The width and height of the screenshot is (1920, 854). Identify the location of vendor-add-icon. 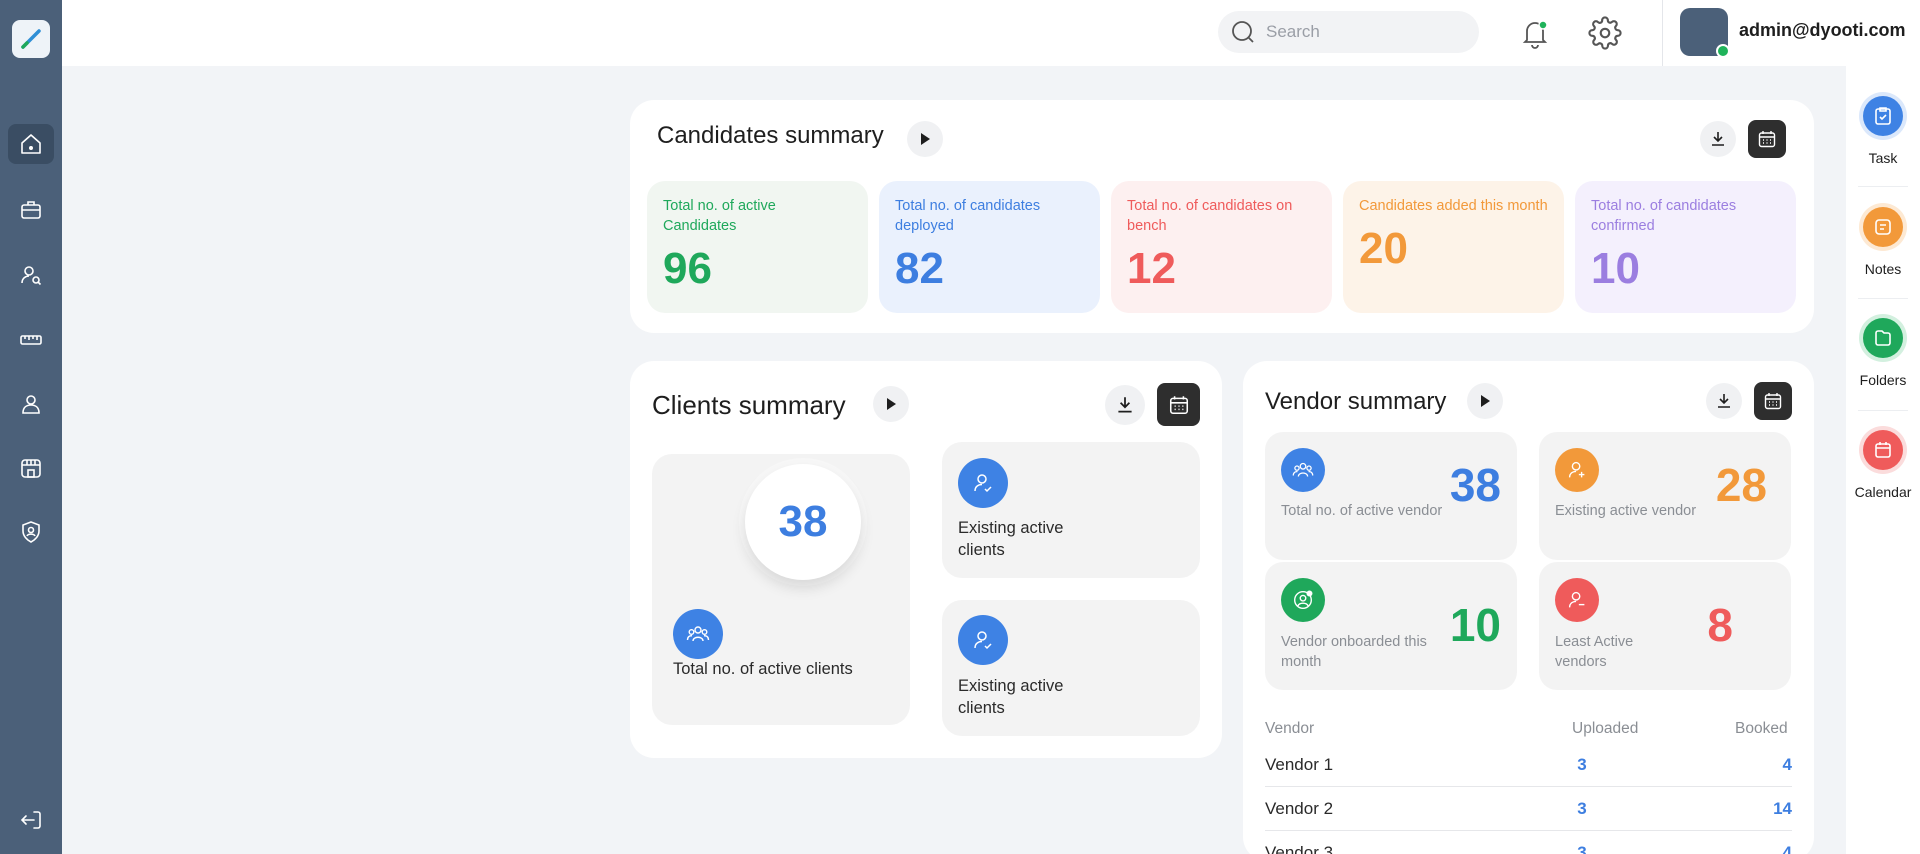
(1577, 470).